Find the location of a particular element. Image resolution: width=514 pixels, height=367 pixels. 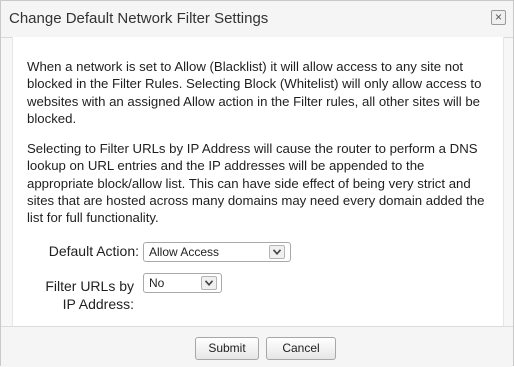

dialog-titlebar: Change Default Network Filter Settings × is located at coordinates (257, 19).